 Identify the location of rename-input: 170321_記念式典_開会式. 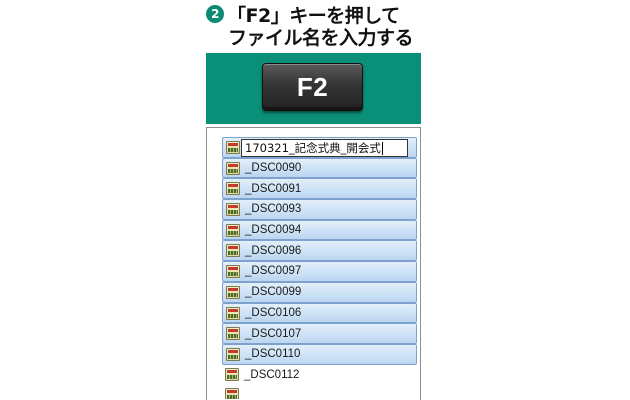
(324, 148).